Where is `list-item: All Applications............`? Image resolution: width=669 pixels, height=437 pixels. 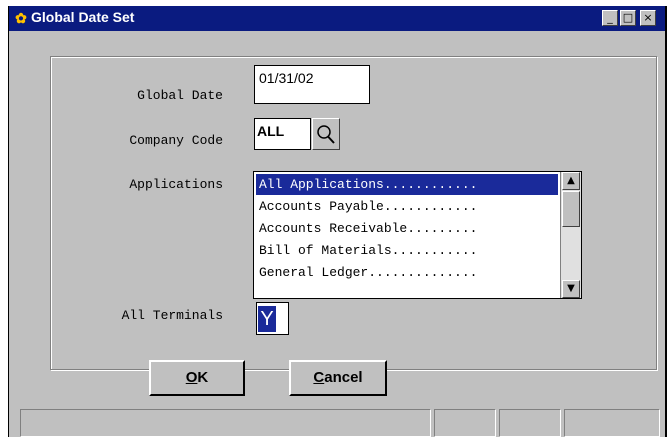
list-item: All Applications............ is located at coordinates (407, 184).